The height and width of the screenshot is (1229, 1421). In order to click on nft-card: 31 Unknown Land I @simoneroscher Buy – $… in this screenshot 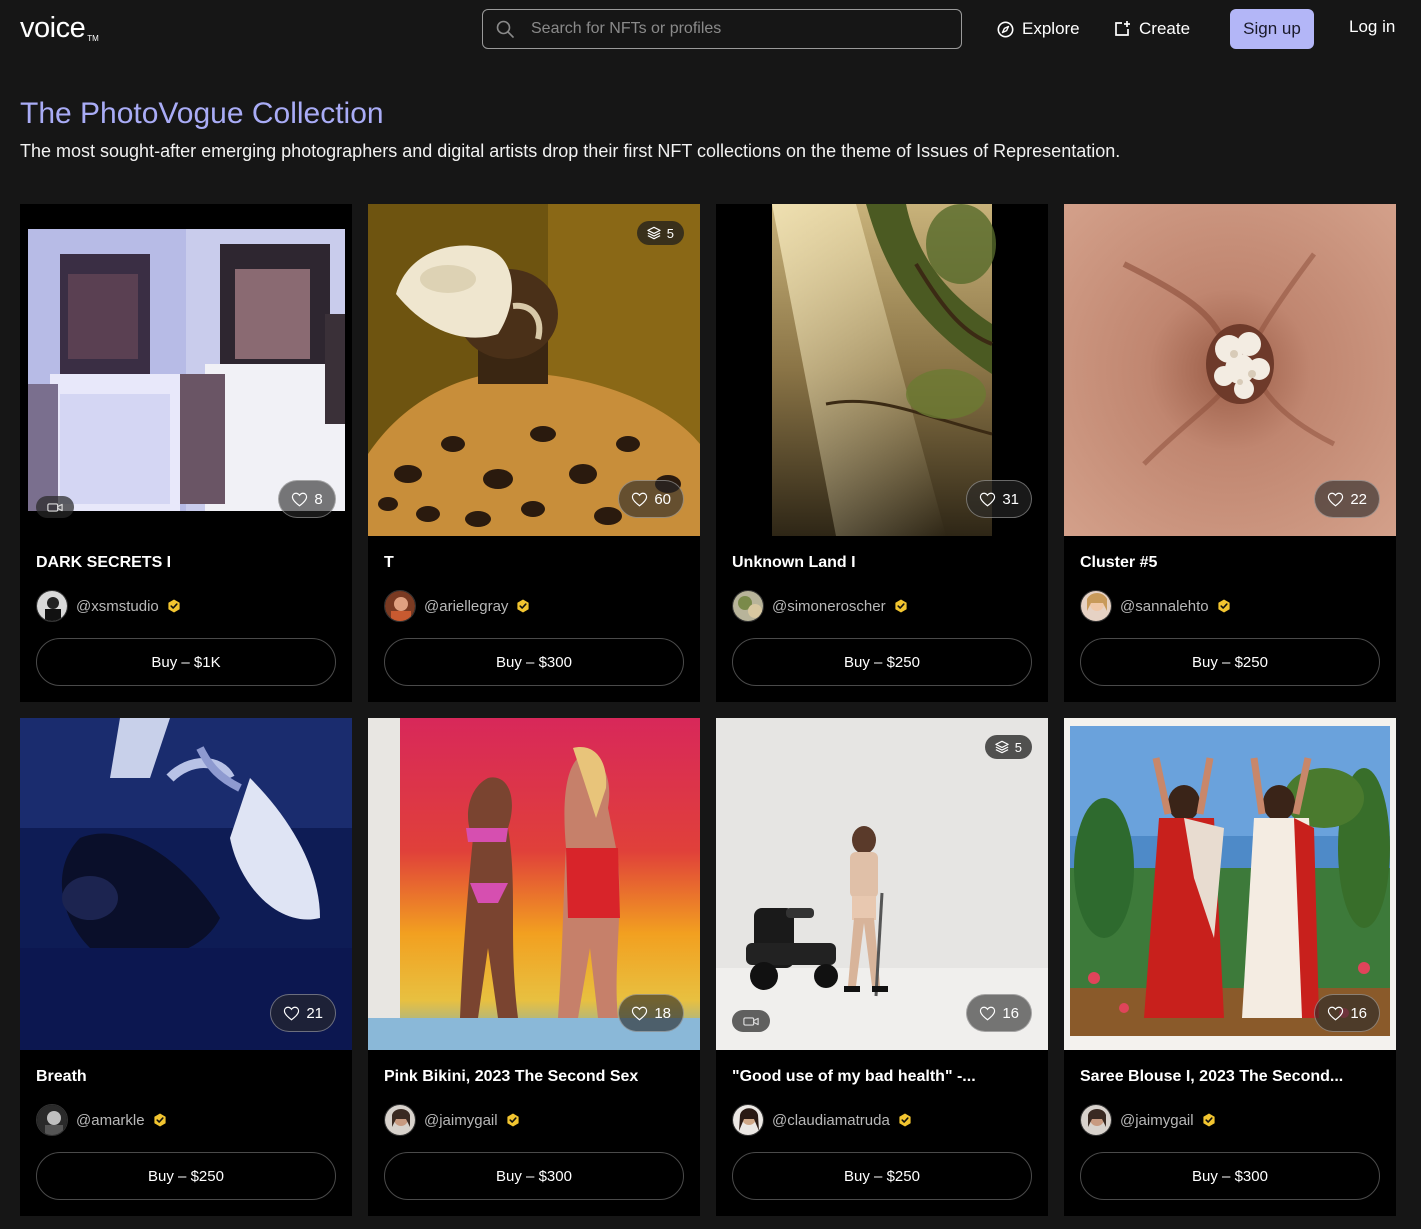, I will do `click(882, 453)`.